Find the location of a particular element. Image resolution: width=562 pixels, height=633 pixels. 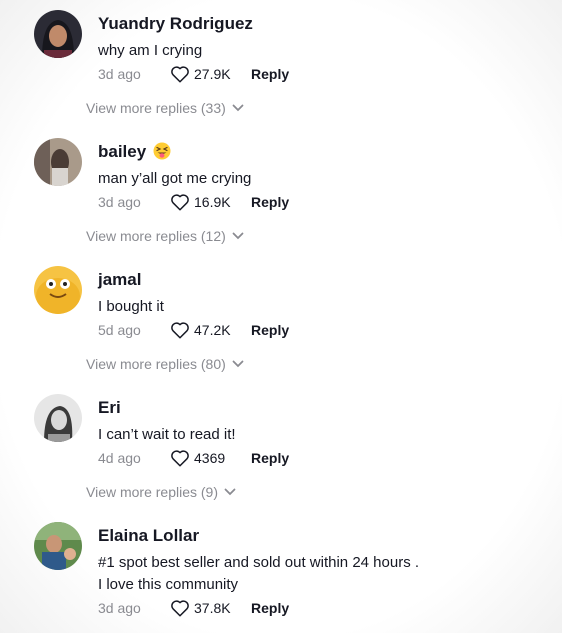

view-more-replies-button: View more replies (12) is located at coordinates (165, 236).